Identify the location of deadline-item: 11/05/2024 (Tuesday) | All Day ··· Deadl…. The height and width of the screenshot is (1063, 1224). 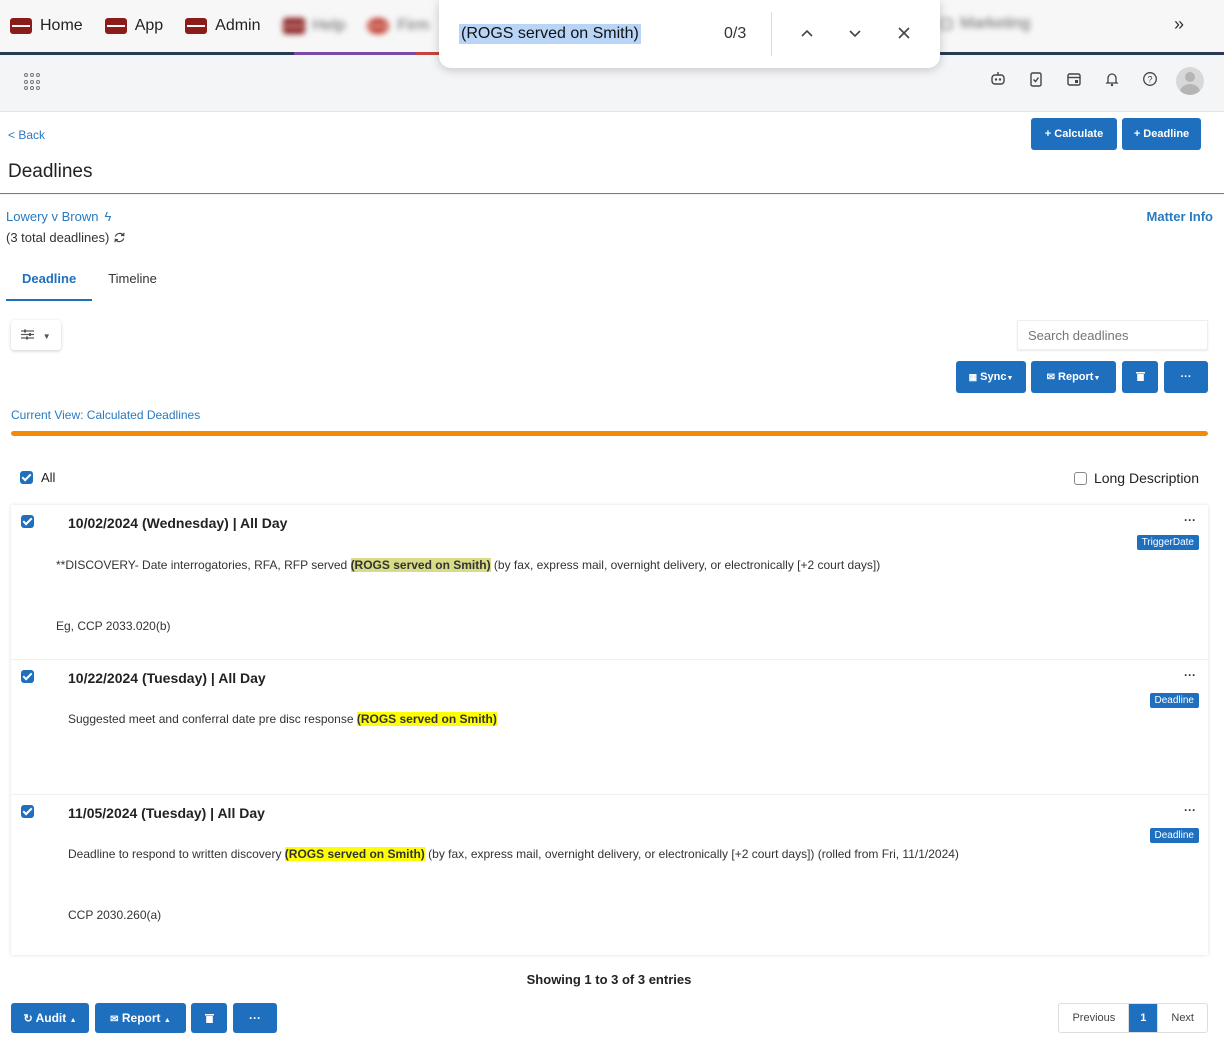
(609, 875).